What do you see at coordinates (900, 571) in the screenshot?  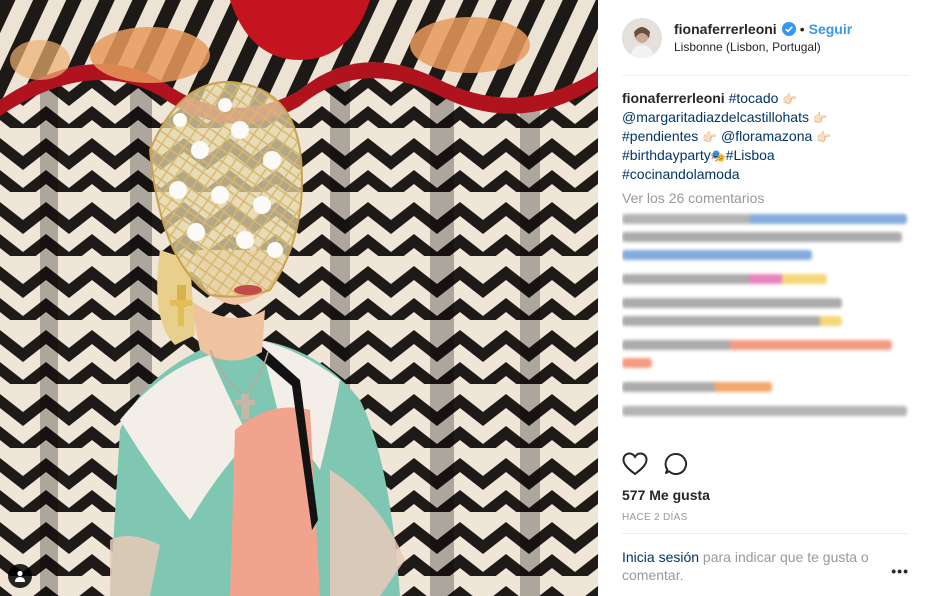 I see `more-options-button: •••` at bounding box center [900, 571].